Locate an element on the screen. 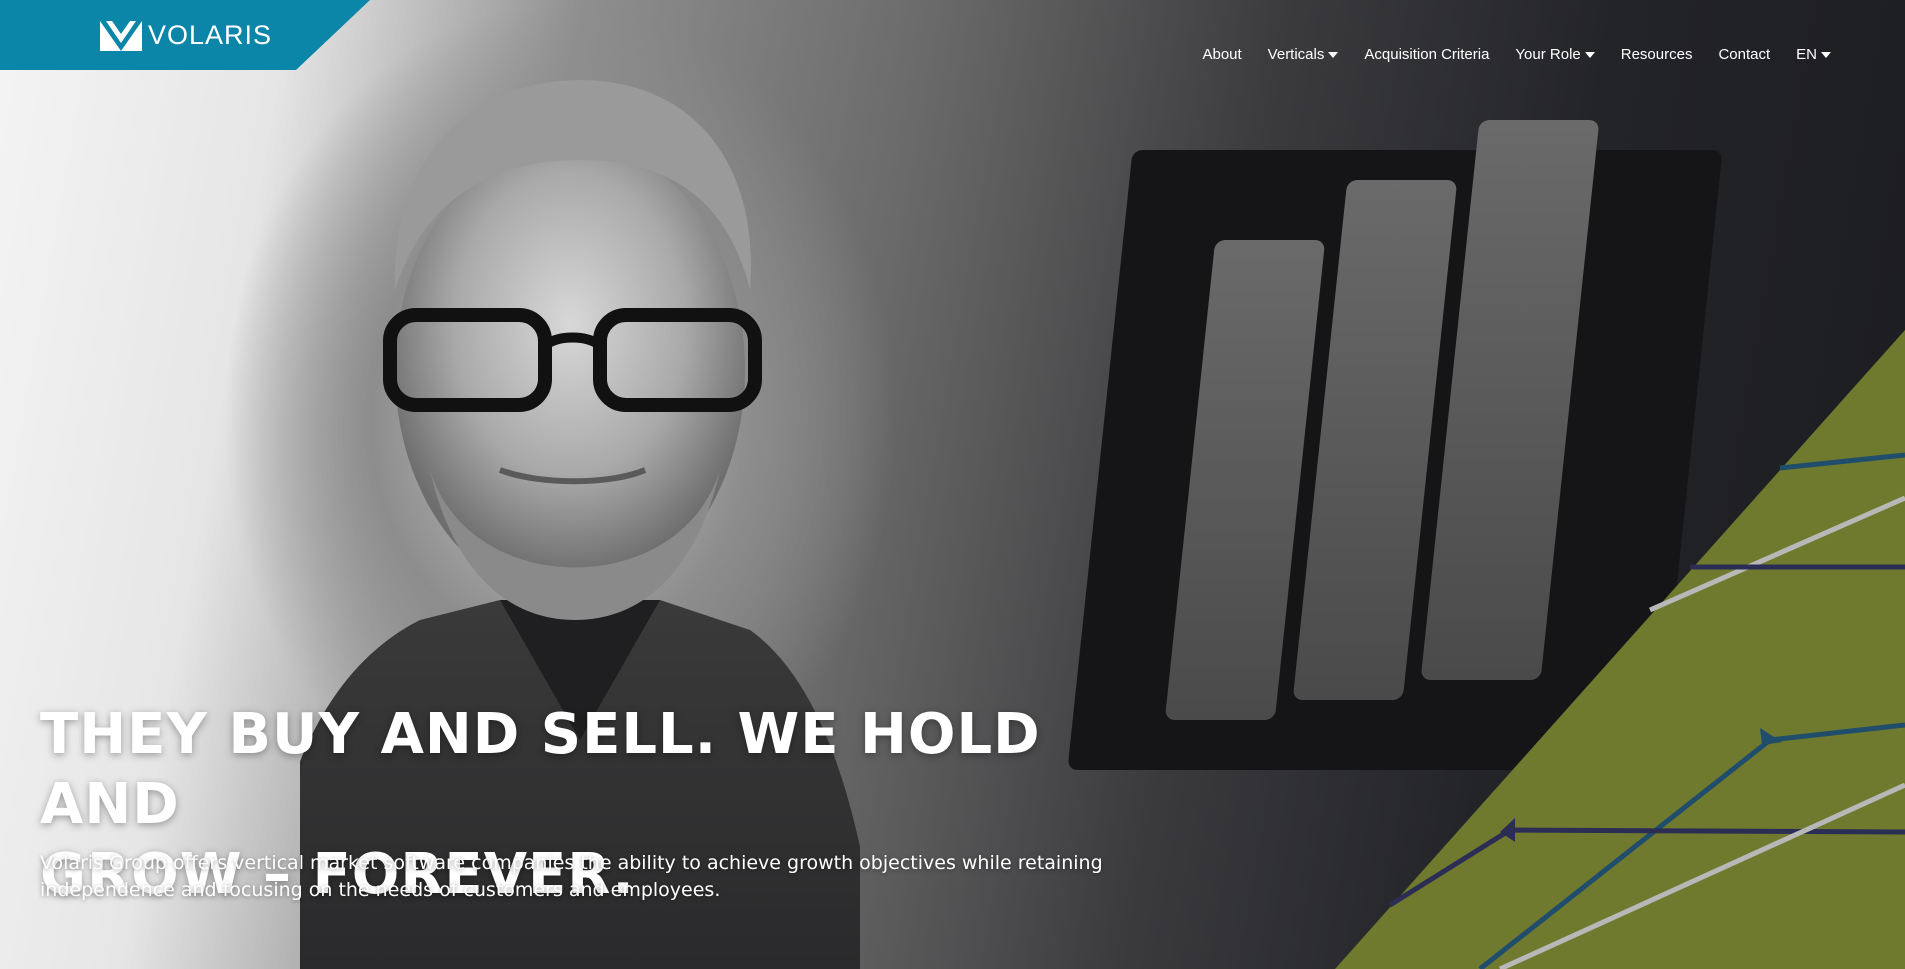 The height and width of the screenshot is (969, 1905). home-logo-link: VOLARIS is located at coordinates (186, 35).